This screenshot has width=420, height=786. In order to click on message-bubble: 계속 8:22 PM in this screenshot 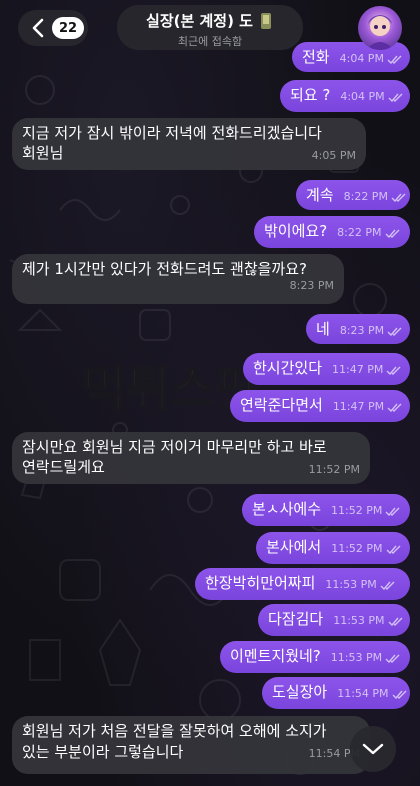, I will do `click(353, 195)`.